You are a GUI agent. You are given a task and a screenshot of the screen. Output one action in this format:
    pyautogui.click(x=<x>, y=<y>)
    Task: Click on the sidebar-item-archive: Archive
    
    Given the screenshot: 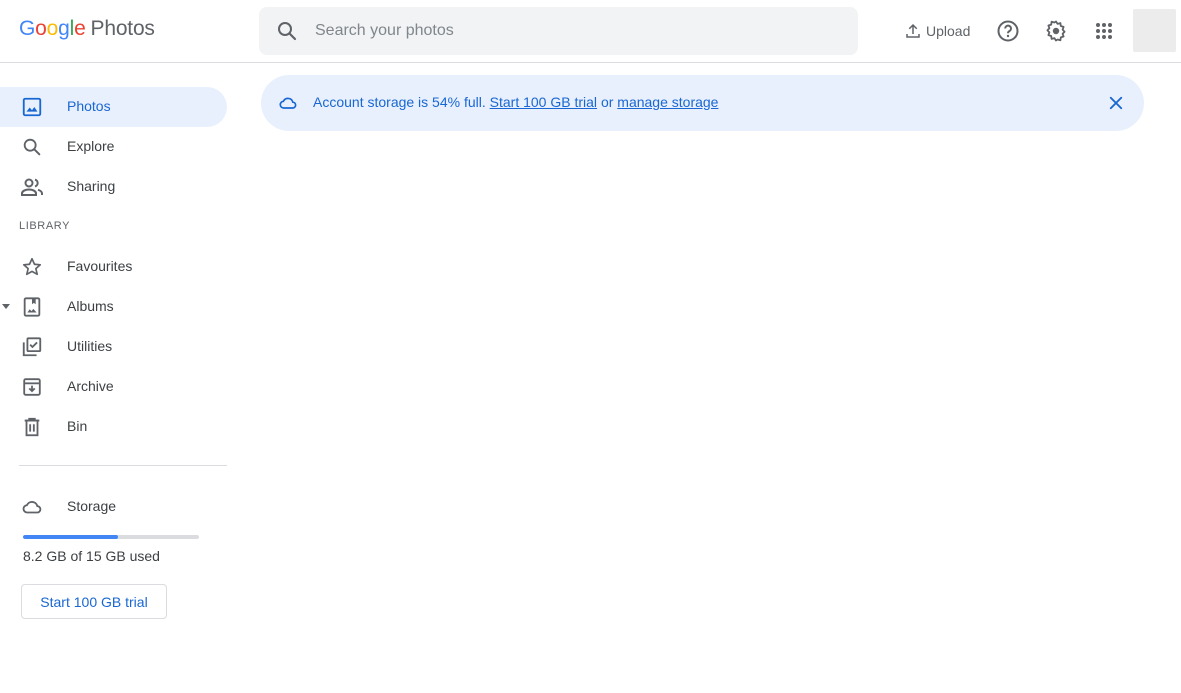 What is the action you would take?
    pyautogui.click(x=113, y=387)
    